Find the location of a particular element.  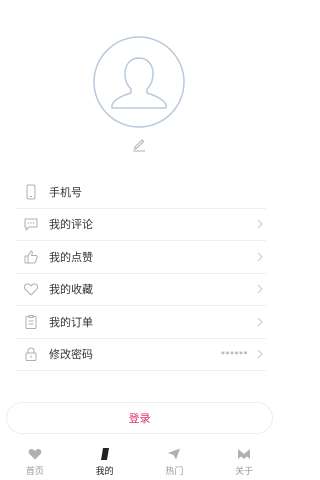

tab-home: 首页 is located at coordinates (35, 460).